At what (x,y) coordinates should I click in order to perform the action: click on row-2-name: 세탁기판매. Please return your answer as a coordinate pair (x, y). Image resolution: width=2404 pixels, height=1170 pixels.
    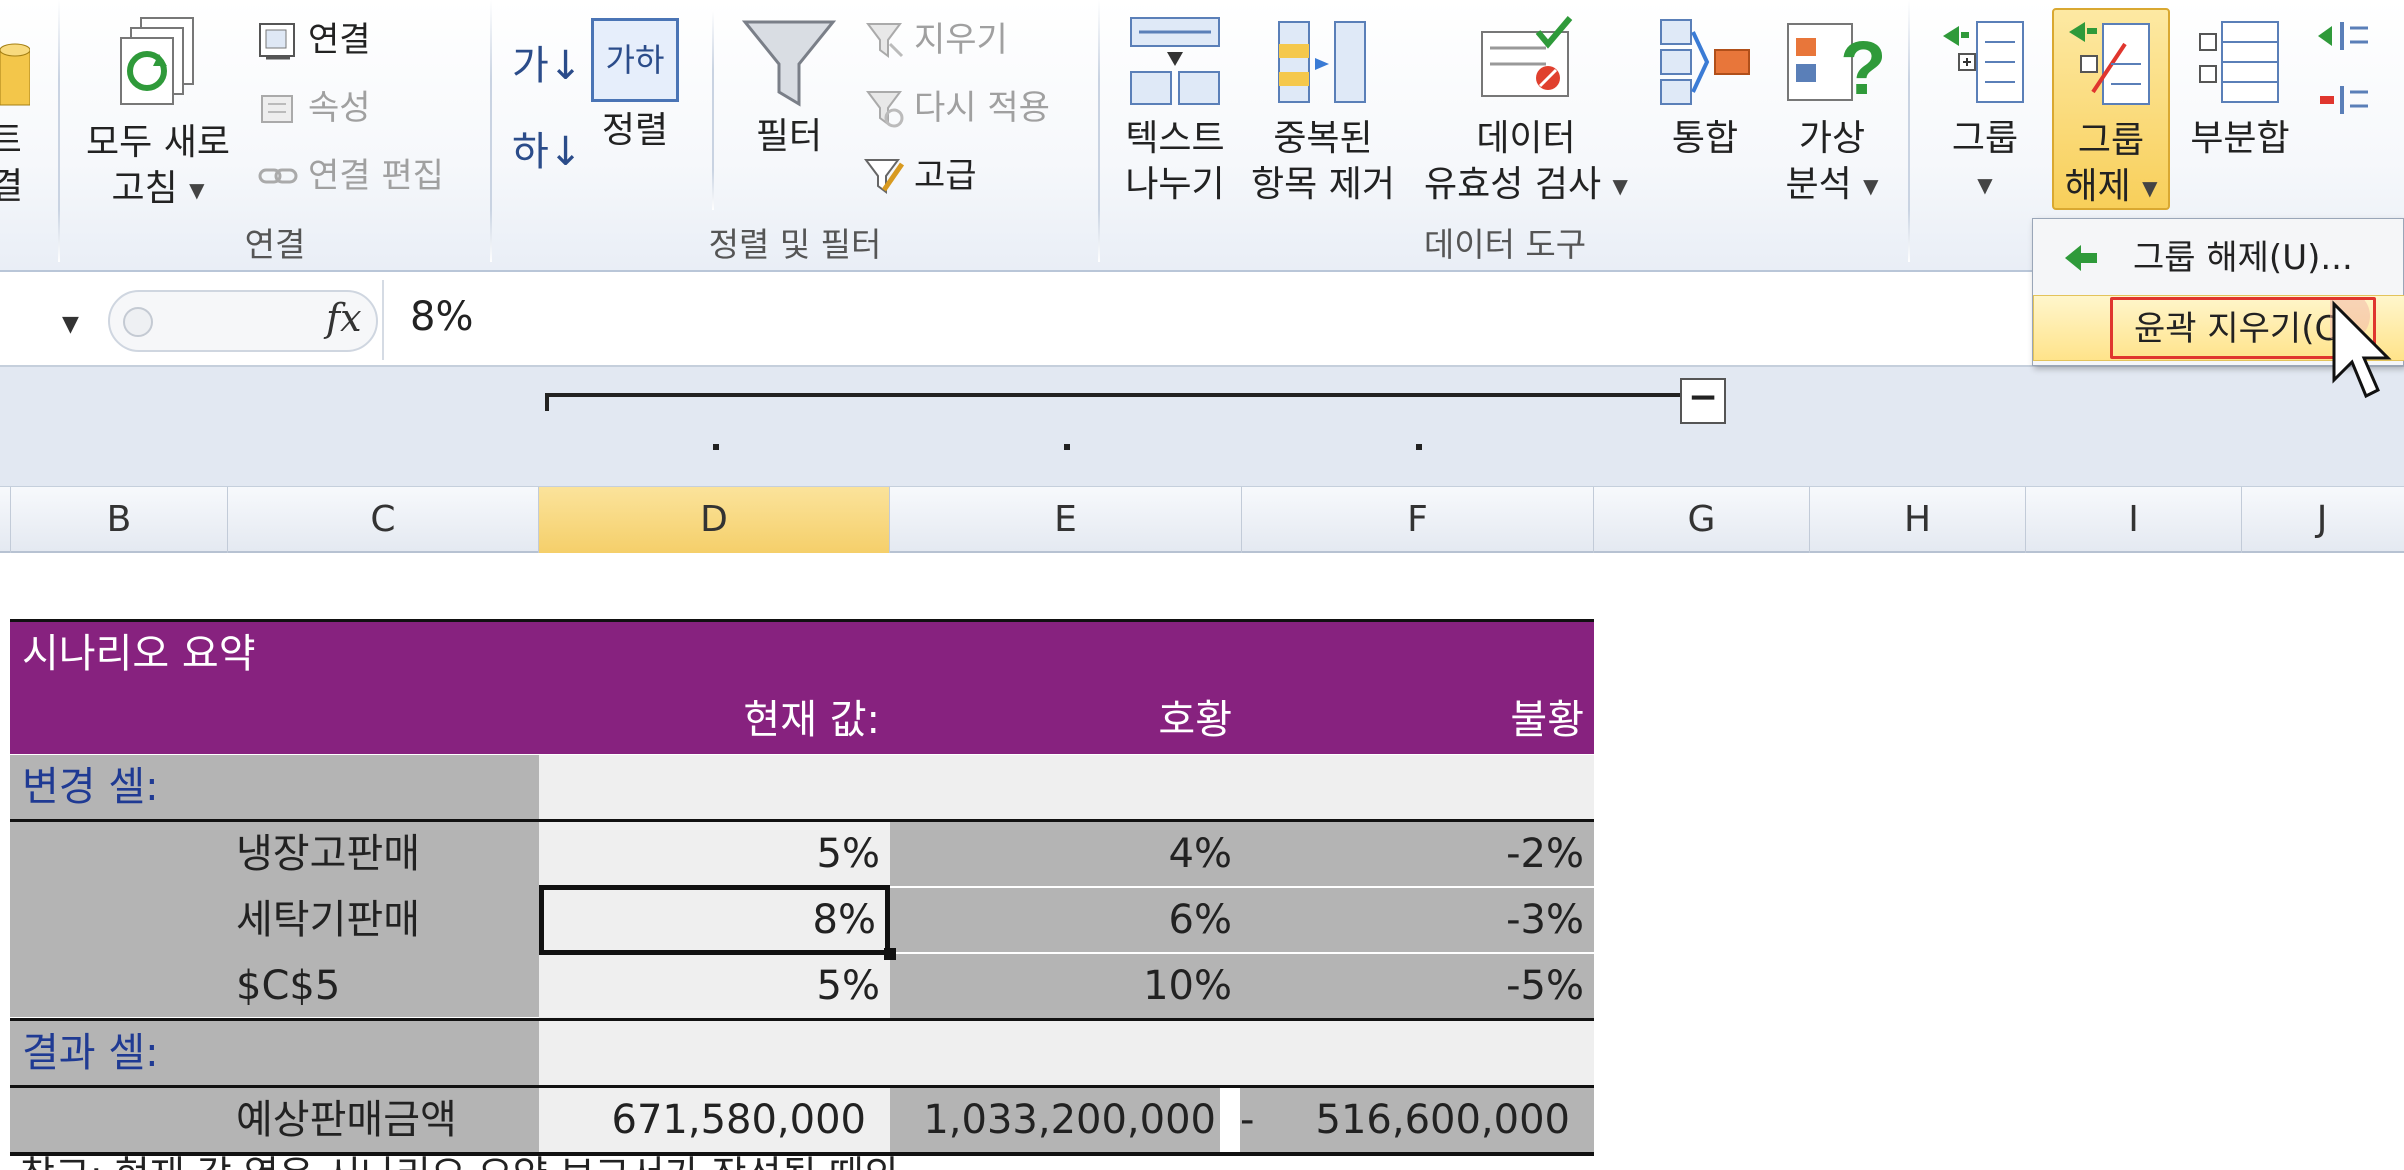
    Looking at the image, I should click on (386, 920).